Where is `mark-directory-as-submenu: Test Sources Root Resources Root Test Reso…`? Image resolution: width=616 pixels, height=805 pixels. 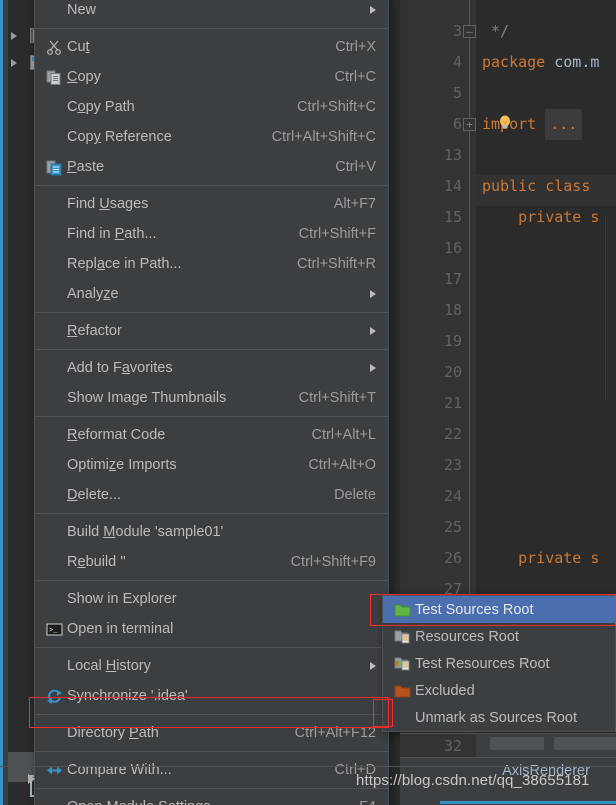 mark-directory-as-submenu: Test Sources Root Resources Root Test Reso… is located at coordinates (499, 663).